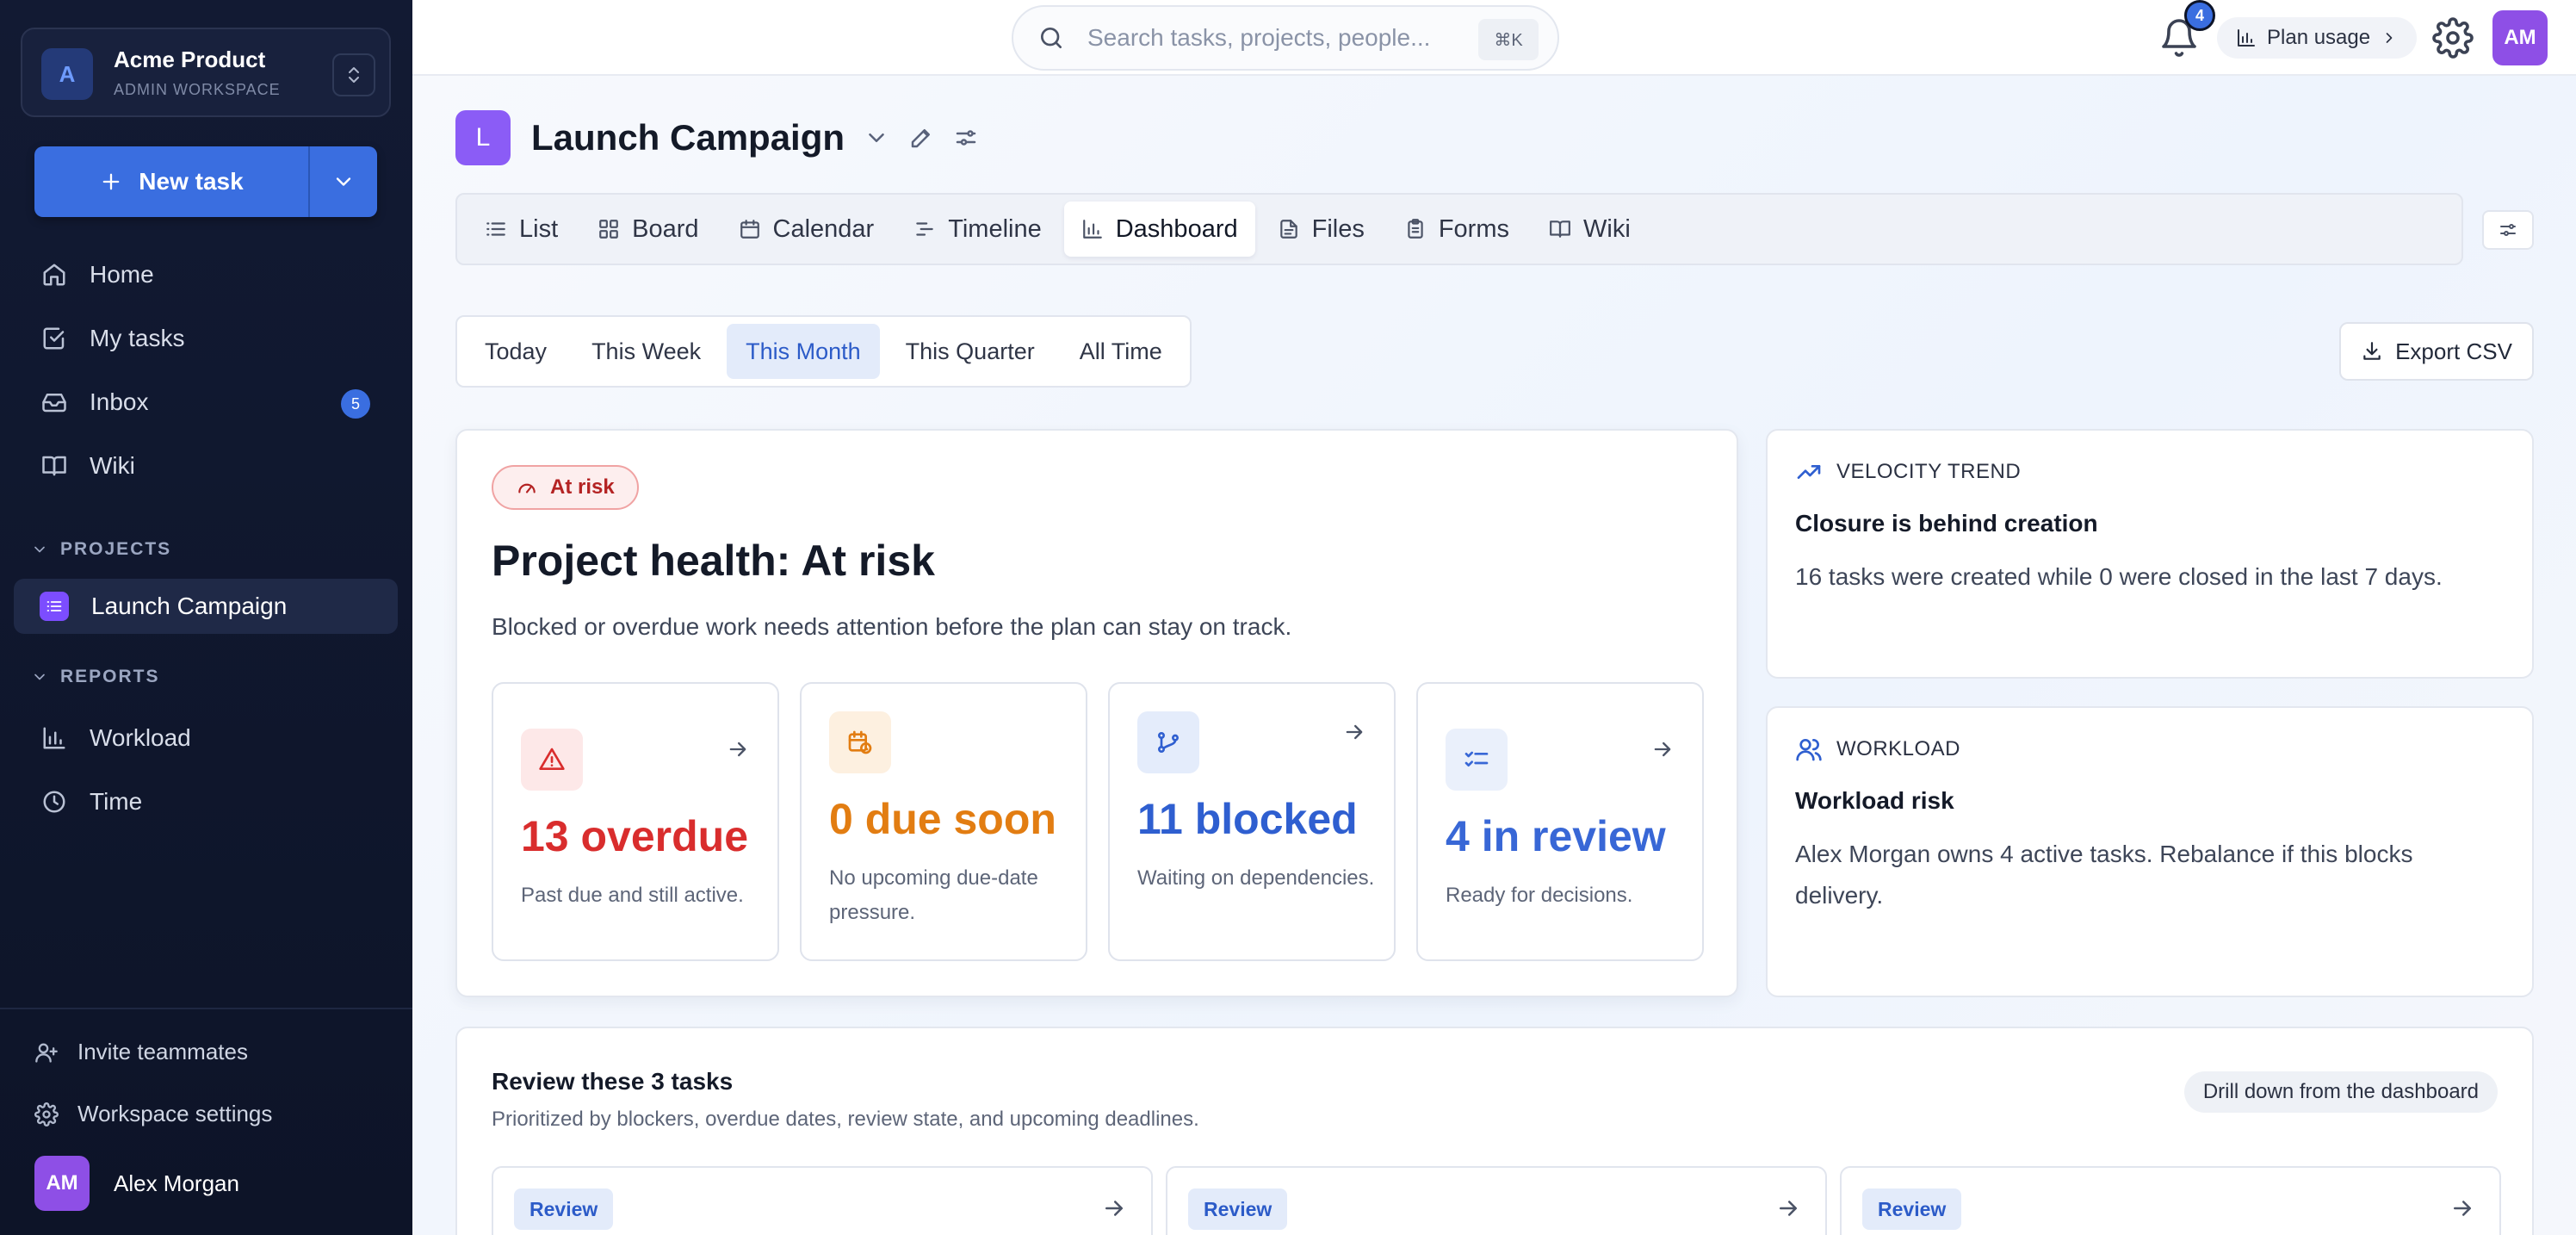  Describe the element at coordinates (54, 403) in the screenshot. I see `inbox-icon` at that location.